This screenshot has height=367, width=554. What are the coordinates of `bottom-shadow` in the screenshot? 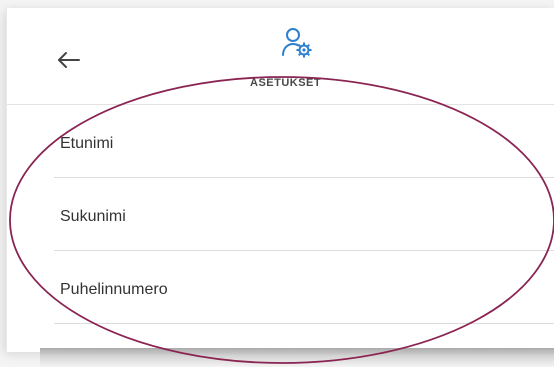 It's located at (297, 357).